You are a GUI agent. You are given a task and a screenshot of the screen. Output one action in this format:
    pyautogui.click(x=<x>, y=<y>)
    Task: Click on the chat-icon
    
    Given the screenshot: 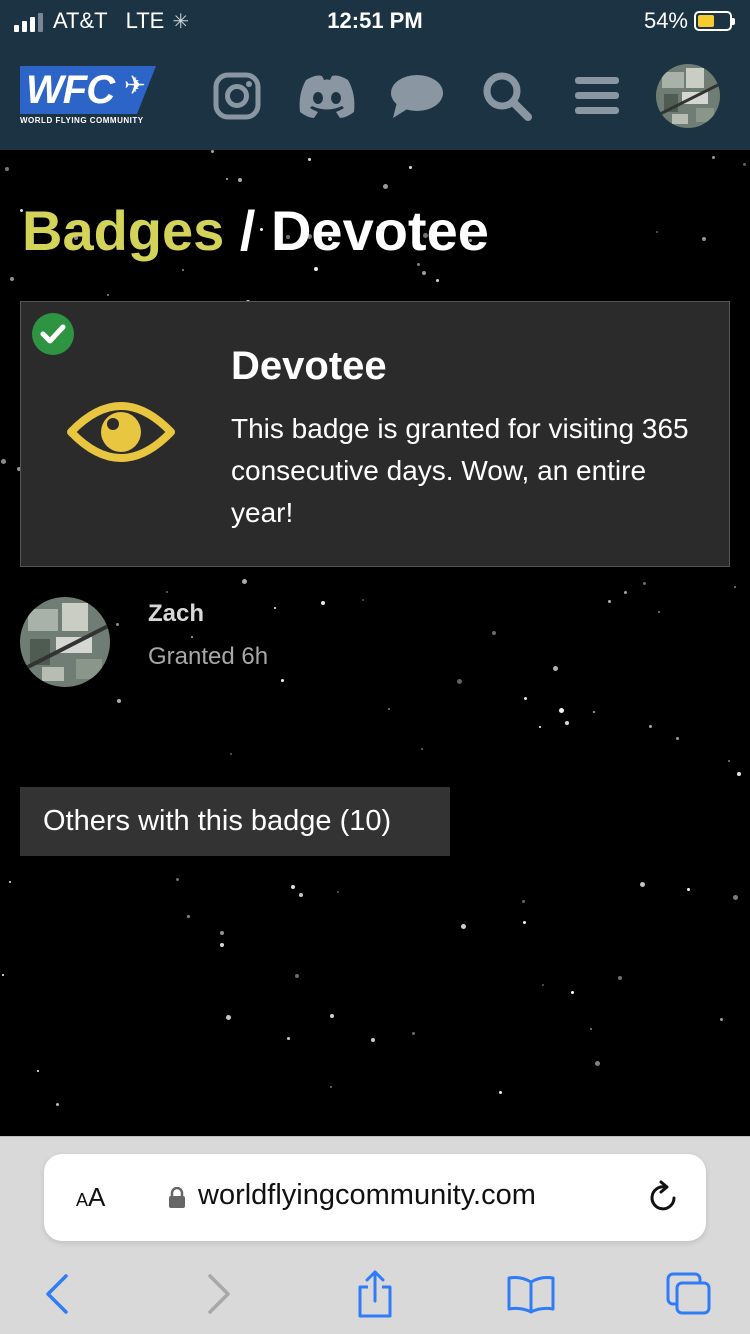 What is the action you would take?
    pyautogui.click(x=417, y=96)
    